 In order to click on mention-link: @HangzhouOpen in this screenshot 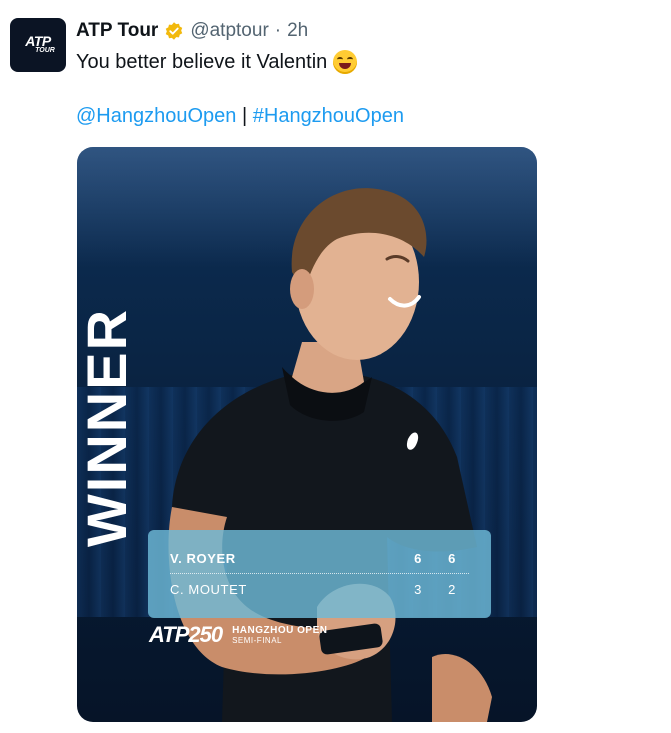, I will do `click(156, 116)`.